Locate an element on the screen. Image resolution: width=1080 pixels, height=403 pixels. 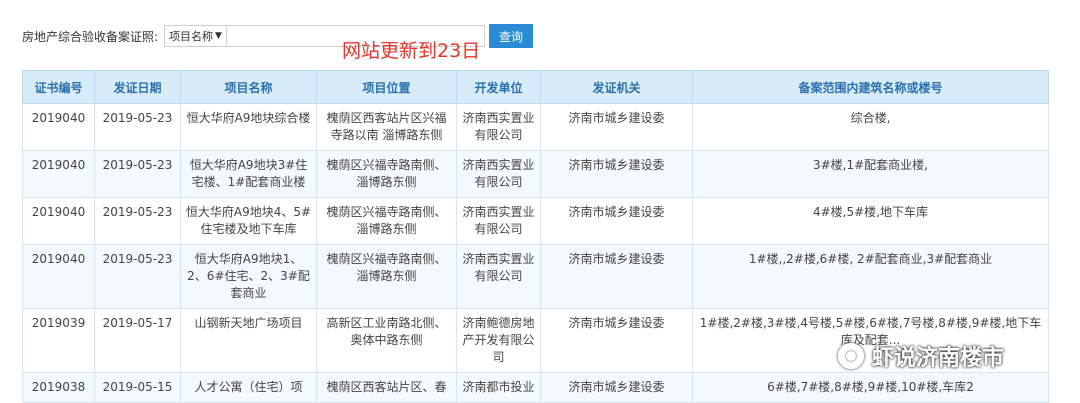
cell-cert-no: 2019038 is located at coordinates (58, 387).